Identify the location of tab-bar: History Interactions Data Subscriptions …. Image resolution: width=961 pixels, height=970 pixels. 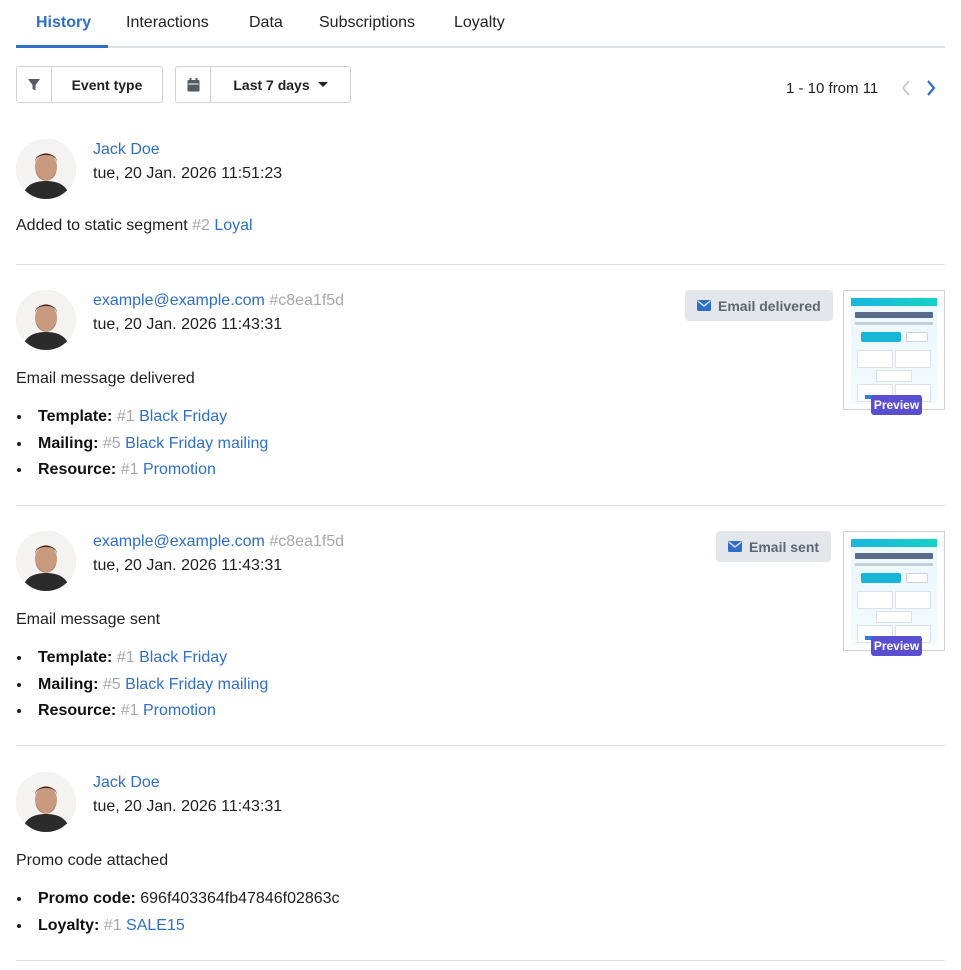
(480, 24).